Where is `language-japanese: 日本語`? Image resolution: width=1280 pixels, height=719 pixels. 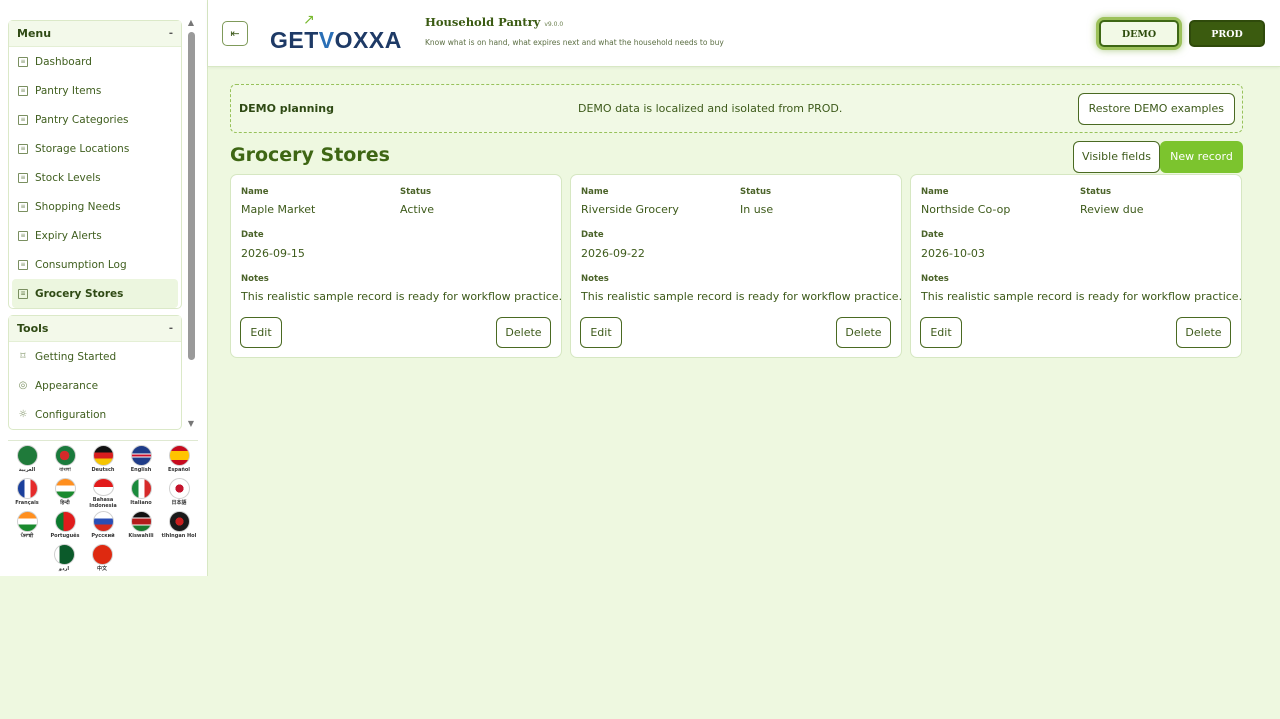
language-japanese: 日本語 is located at coordinates (179, 492).